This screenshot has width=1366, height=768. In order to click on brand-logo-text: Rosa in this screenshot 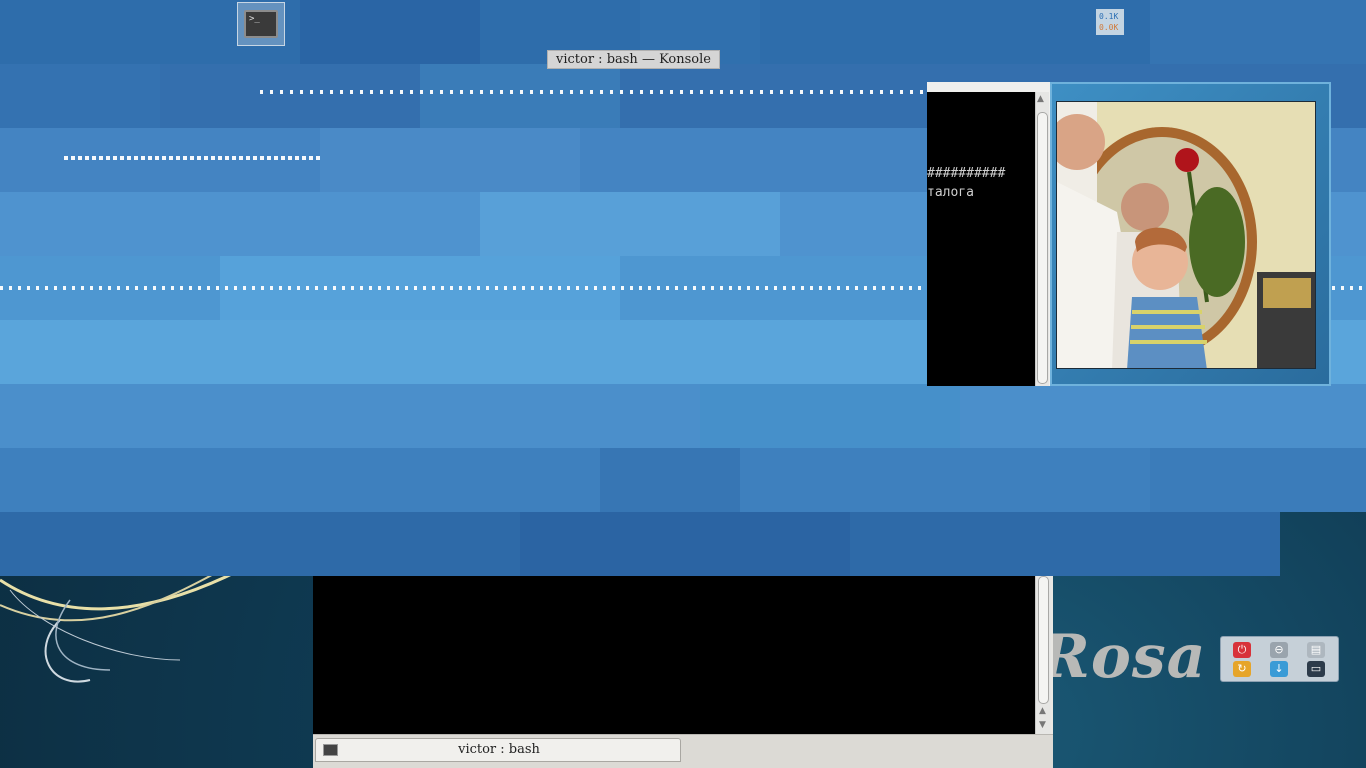, I will do `click(1123, 657)`.